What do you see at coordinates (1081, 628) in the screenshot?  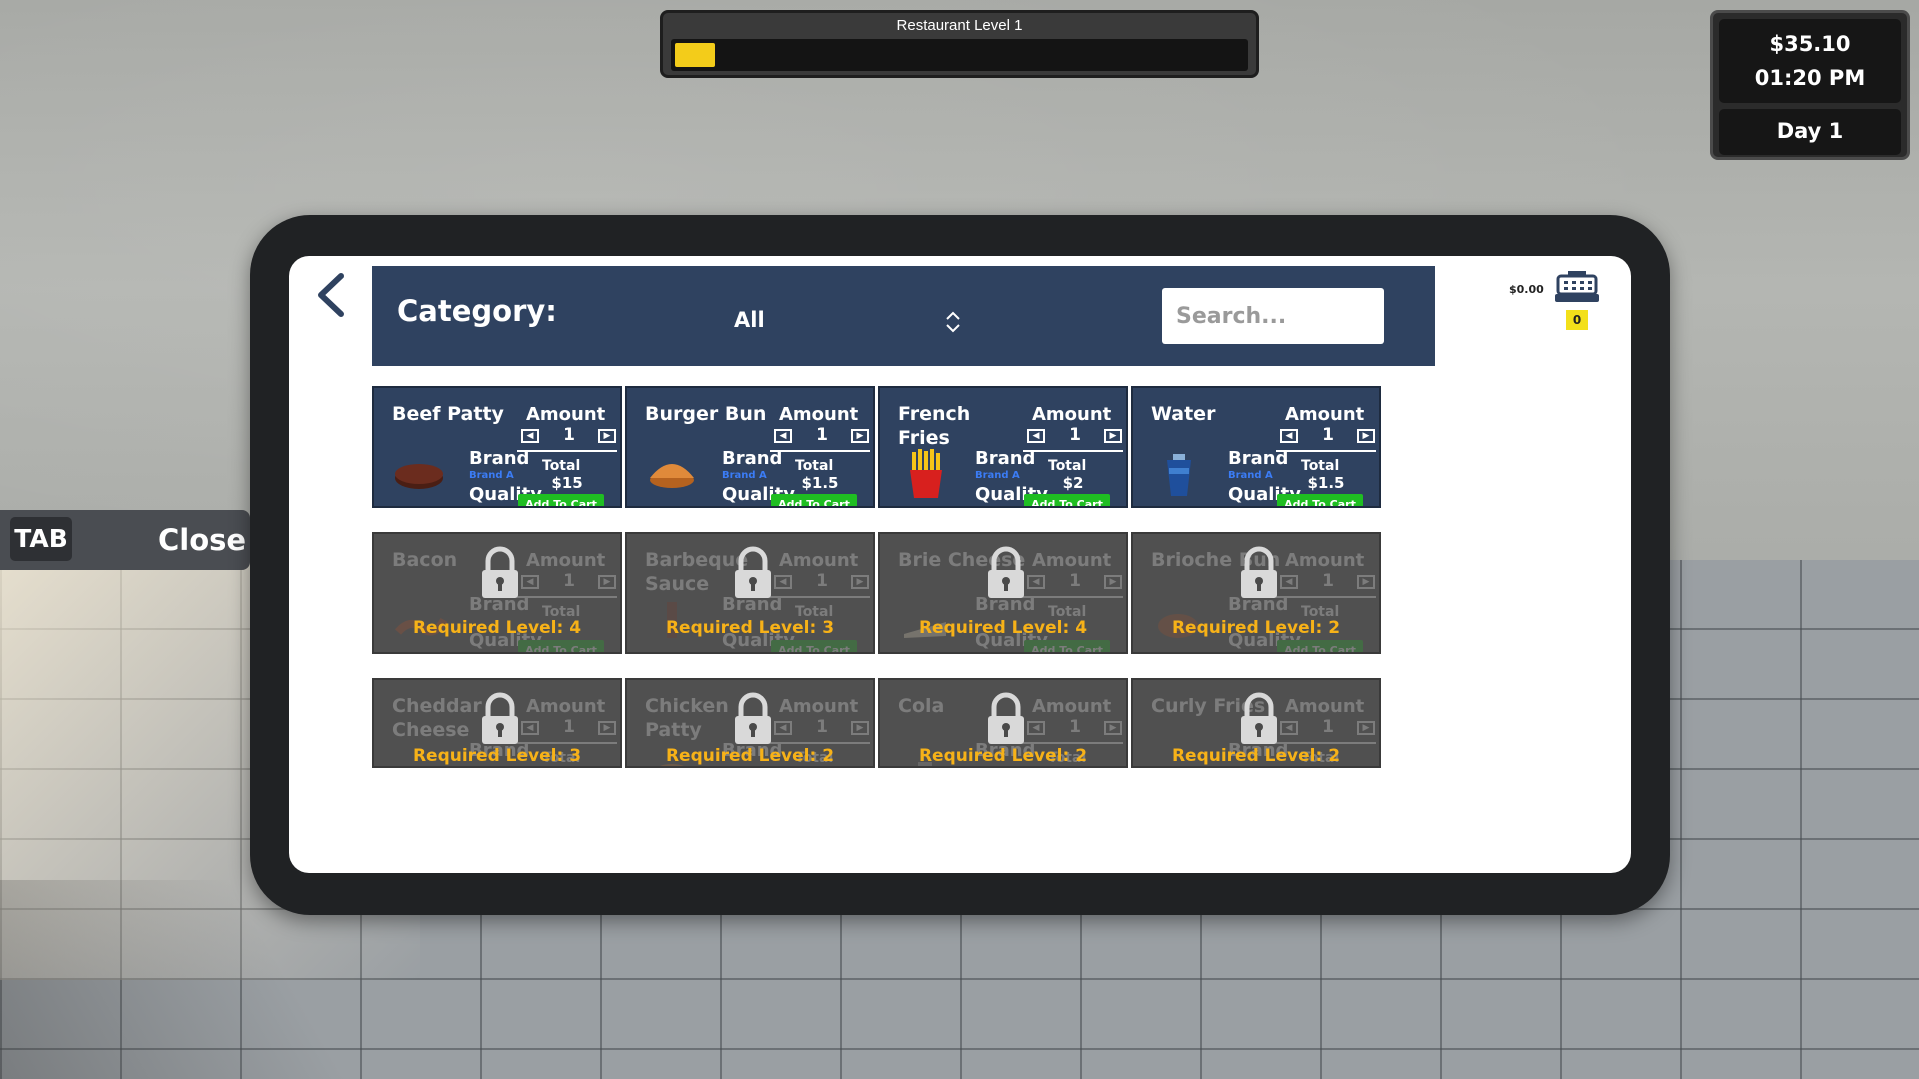 I see `required-level-value: 4` at bounding box center [1081, 628].